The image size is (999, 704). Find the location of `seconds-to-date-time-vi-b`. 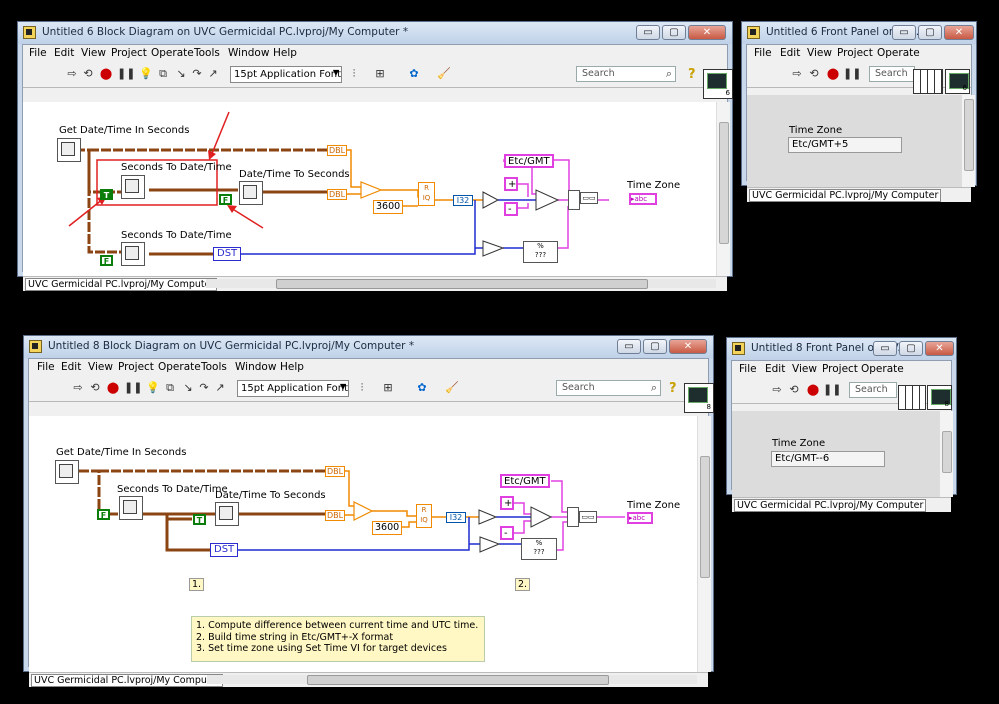

seconds-to-date-time-vi-b is located at coordinates (133, 254).